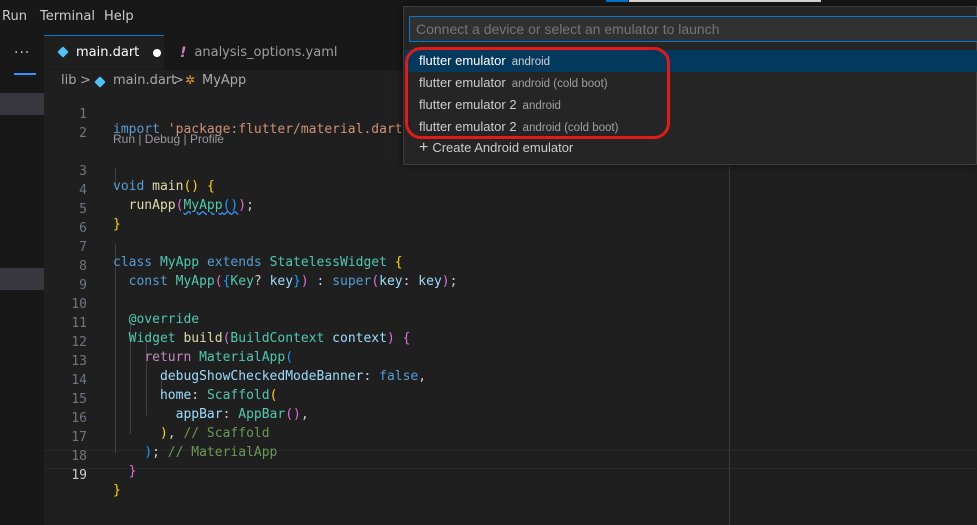 This screenshot has width=977, height=525. Describe the element at coordinates (510, 456) in the screenshot. I see `code-line: 18 }` at that location.